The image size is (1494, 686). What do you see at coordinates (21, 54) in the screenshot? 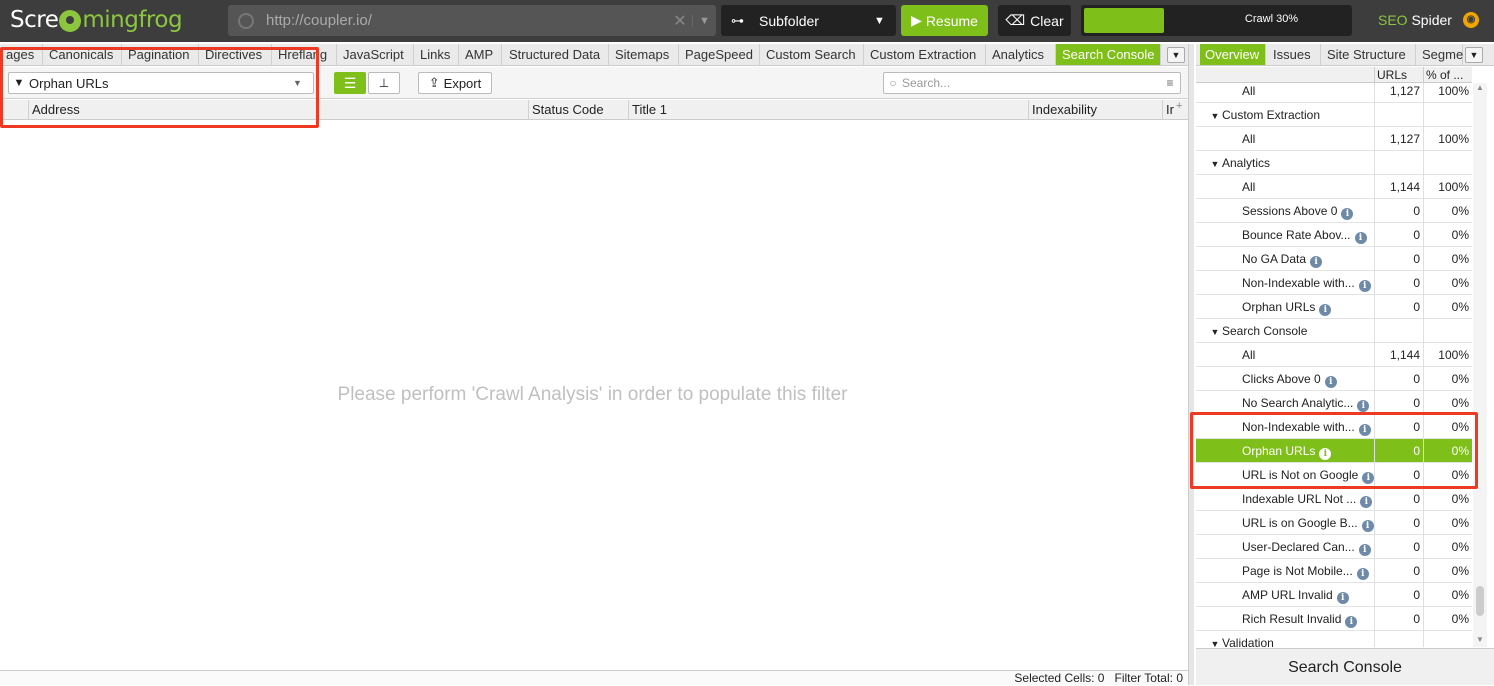
I see `tab-ages: ages` at bounding box center [21, 54].